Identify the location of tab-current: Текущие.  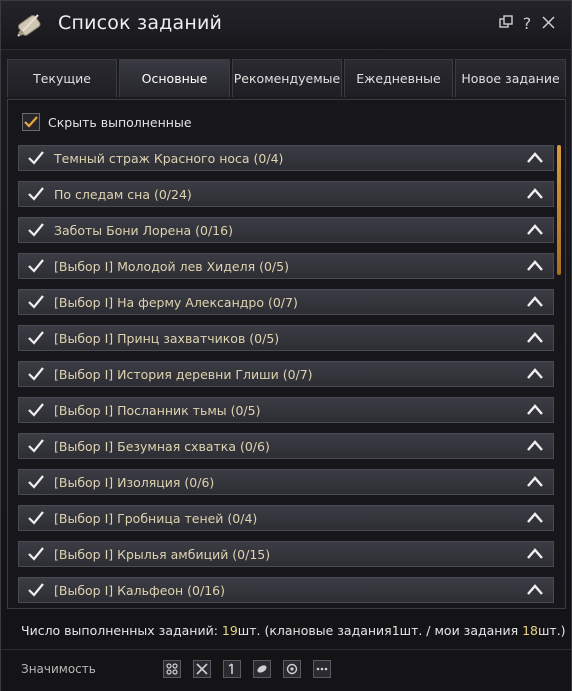
(62, 78).